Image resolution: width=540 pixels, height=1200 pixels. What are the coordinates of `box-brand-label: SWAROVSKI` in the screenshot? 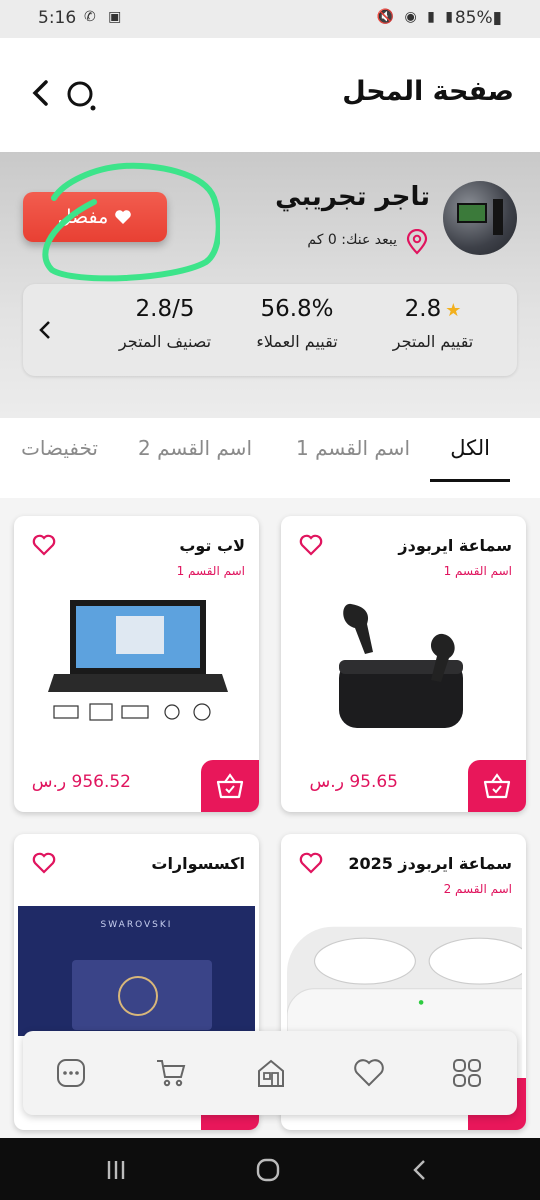 It's located at (136, 925).